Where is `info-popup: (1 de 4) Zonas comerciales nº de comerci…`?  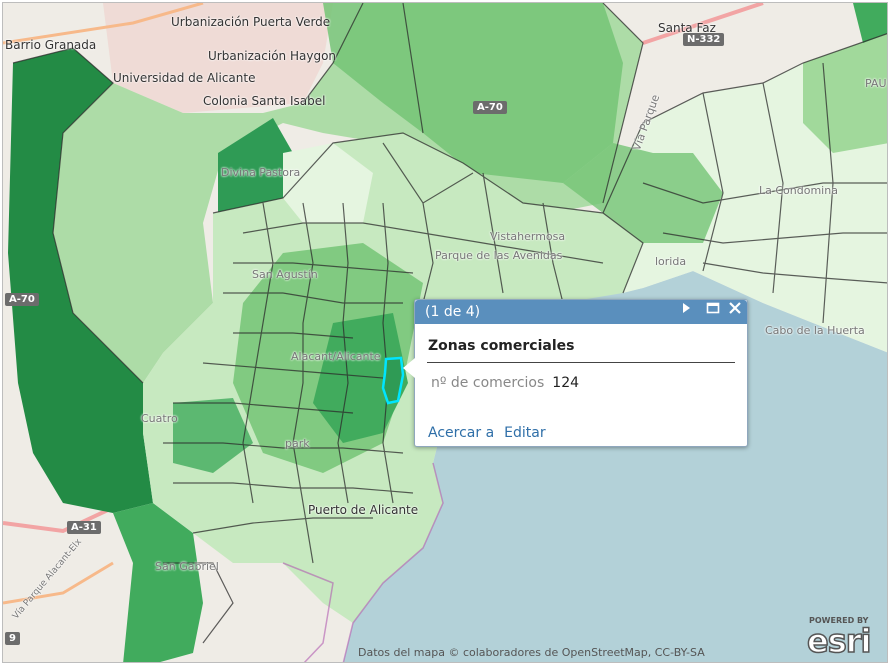 info-popup: (1 de 4) Zonas comerciales nº de comerci… is located at coordinates (575, 373).